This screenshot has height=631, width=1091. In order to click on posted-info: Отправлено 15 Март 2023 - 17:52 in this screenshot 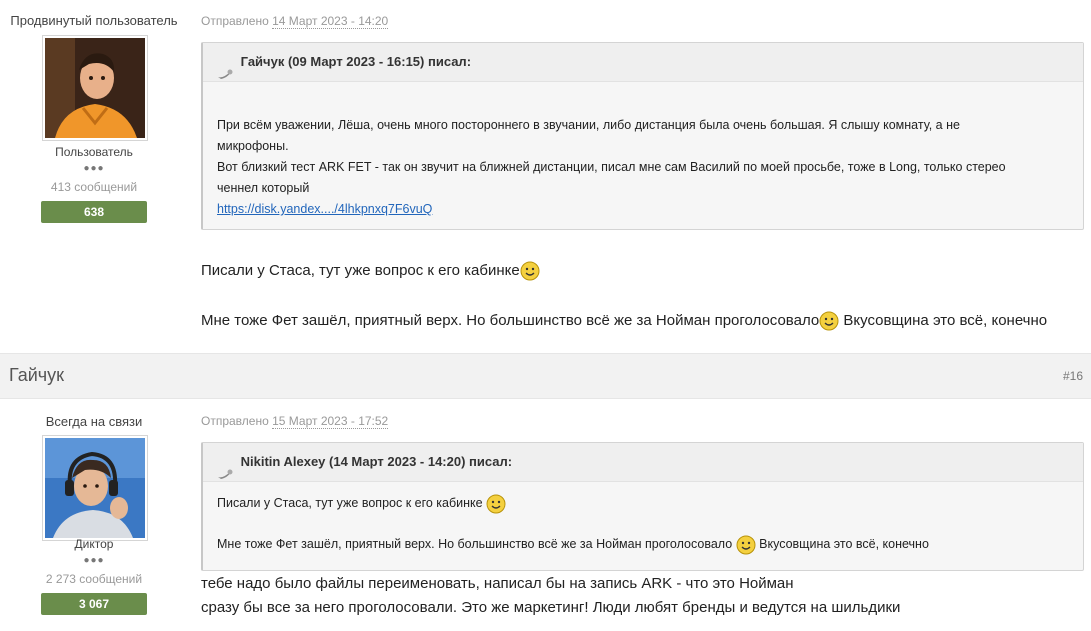, I will do `click(295, 421)`.